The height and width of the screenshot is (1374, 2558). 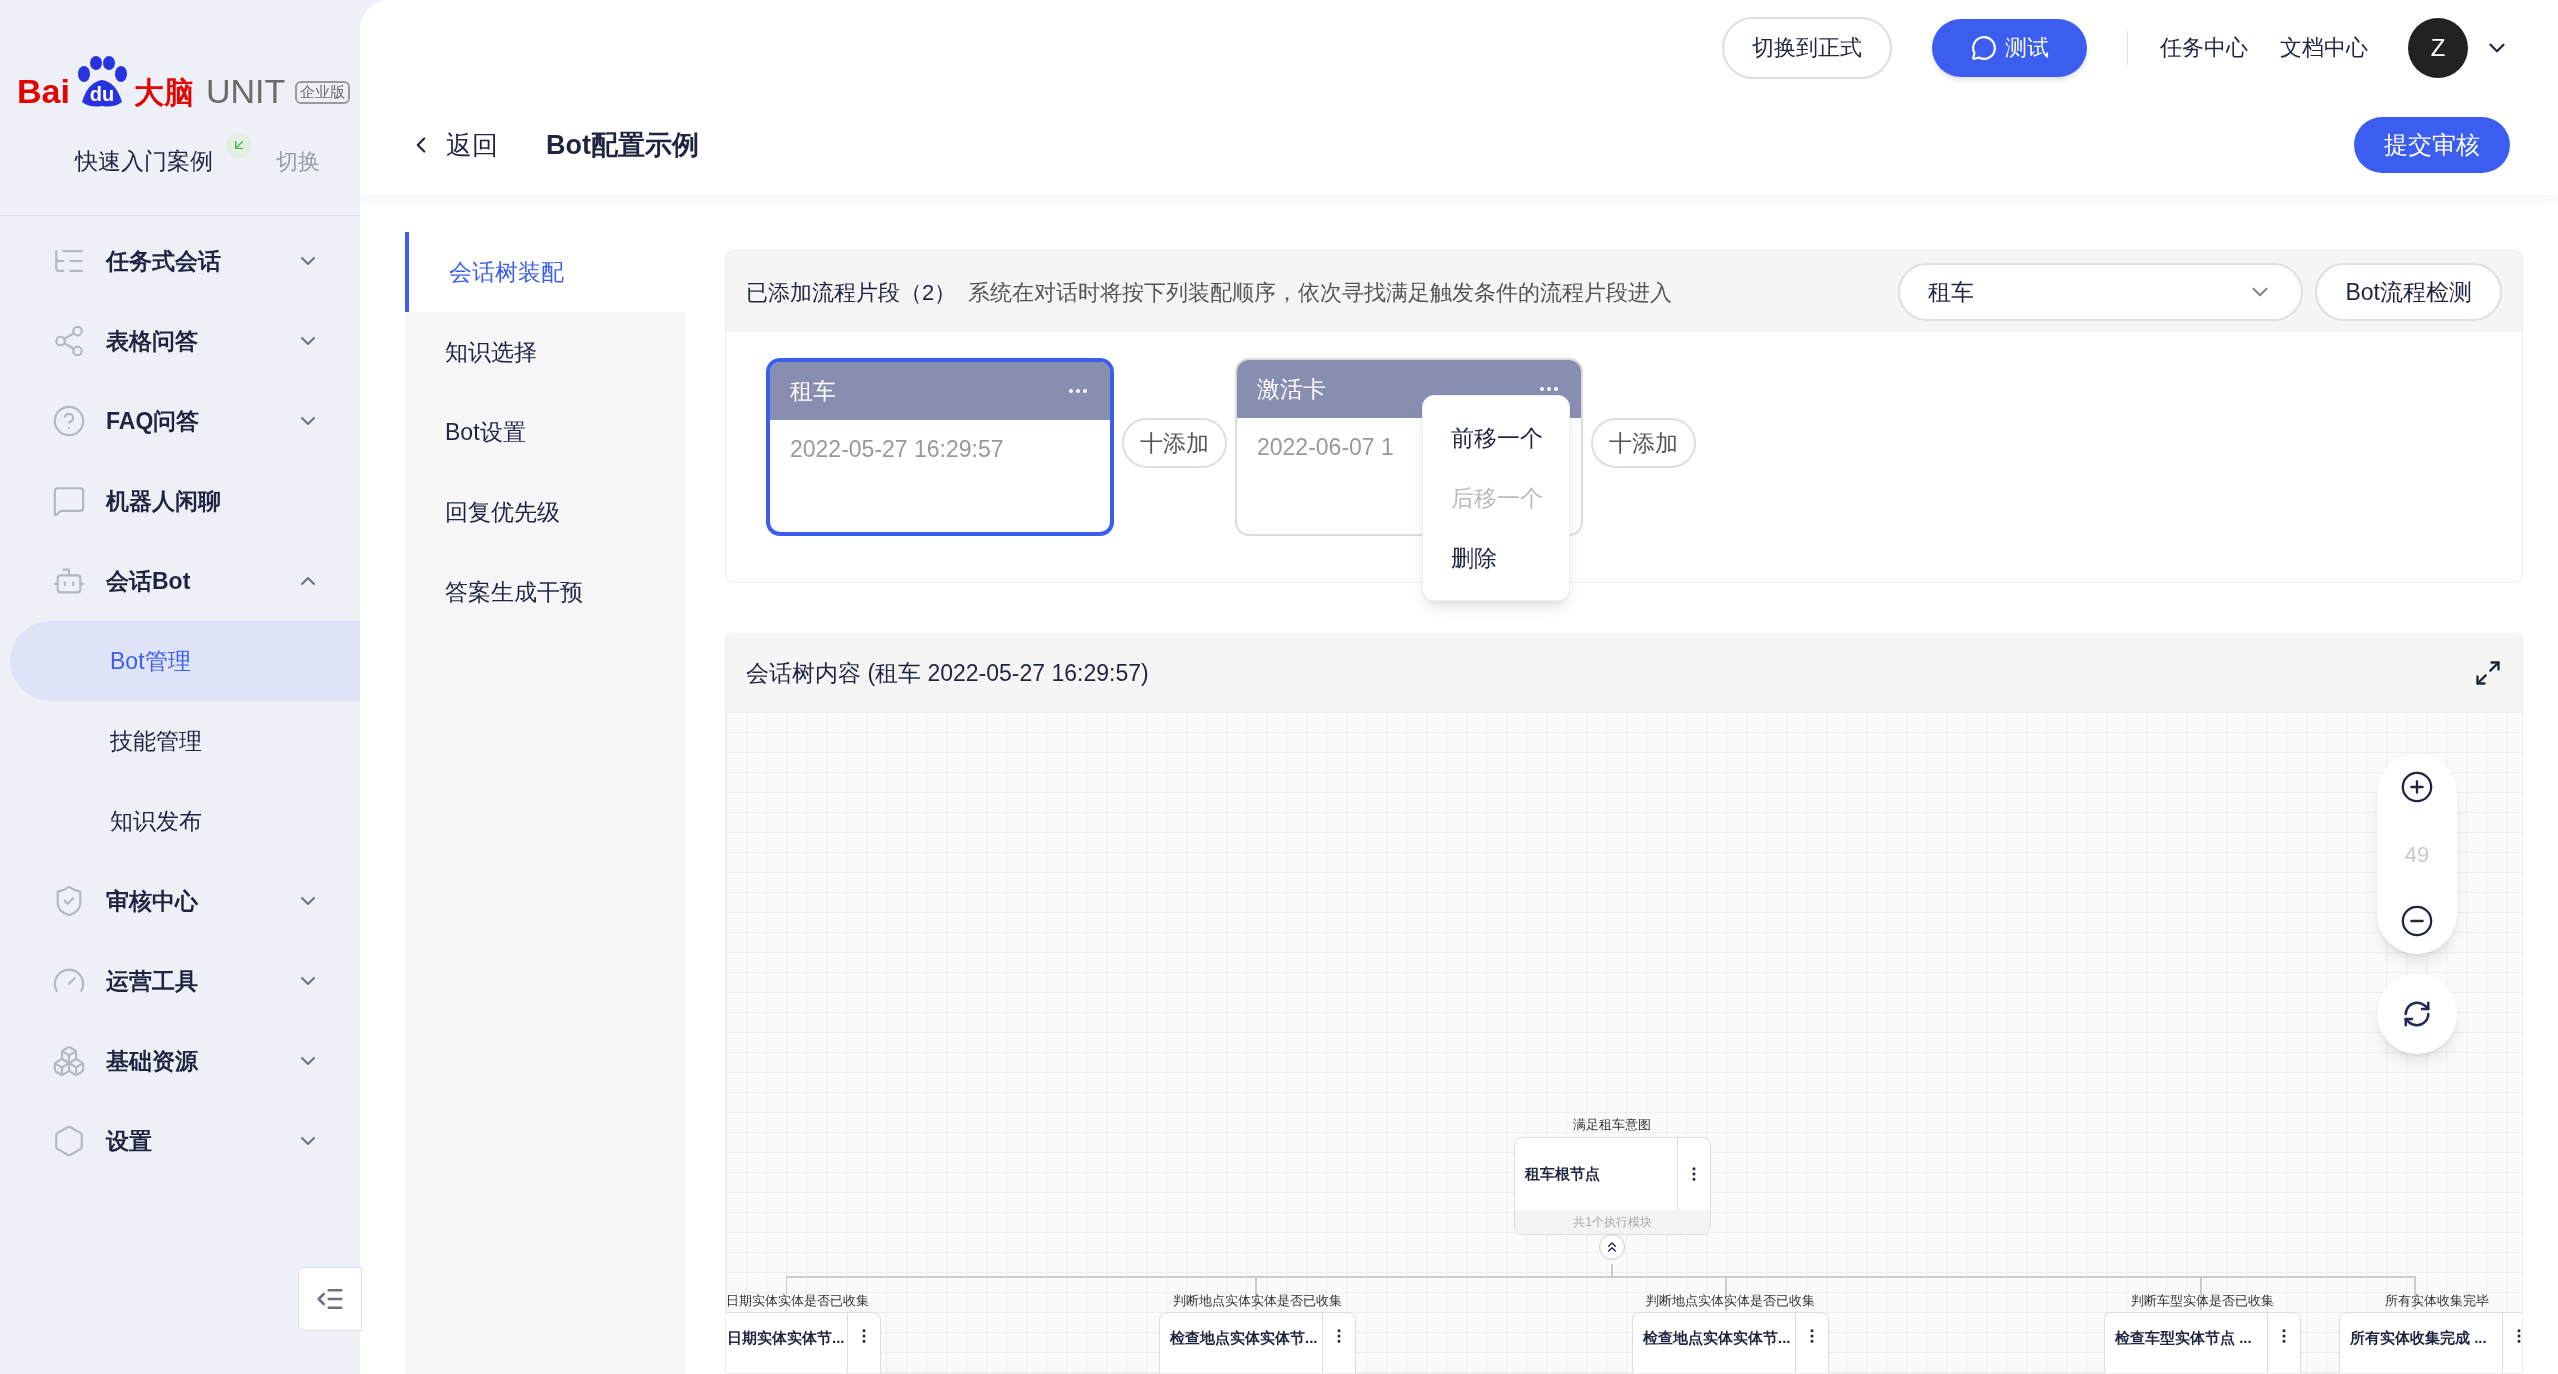 I want to click on config-tab: 答案生成干预, so click(x=545, y=592).